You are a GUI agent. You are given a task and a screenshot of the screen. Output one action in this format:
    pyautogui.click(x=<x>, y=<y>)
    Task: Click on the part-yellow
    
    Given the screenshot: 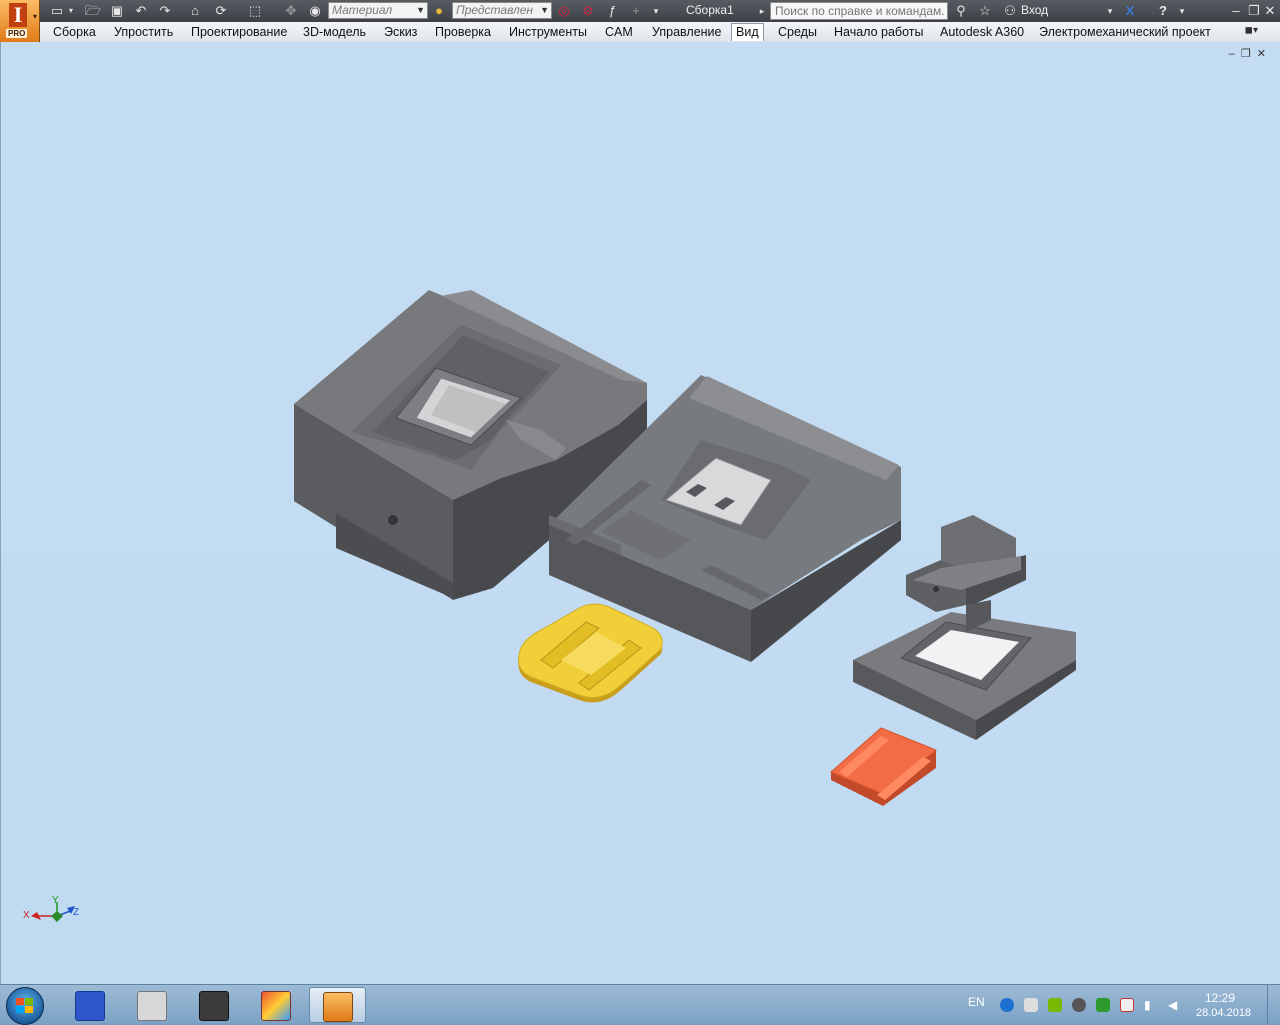 What is the action you would take?
    pyautogui.click(x=590, y=653)
    